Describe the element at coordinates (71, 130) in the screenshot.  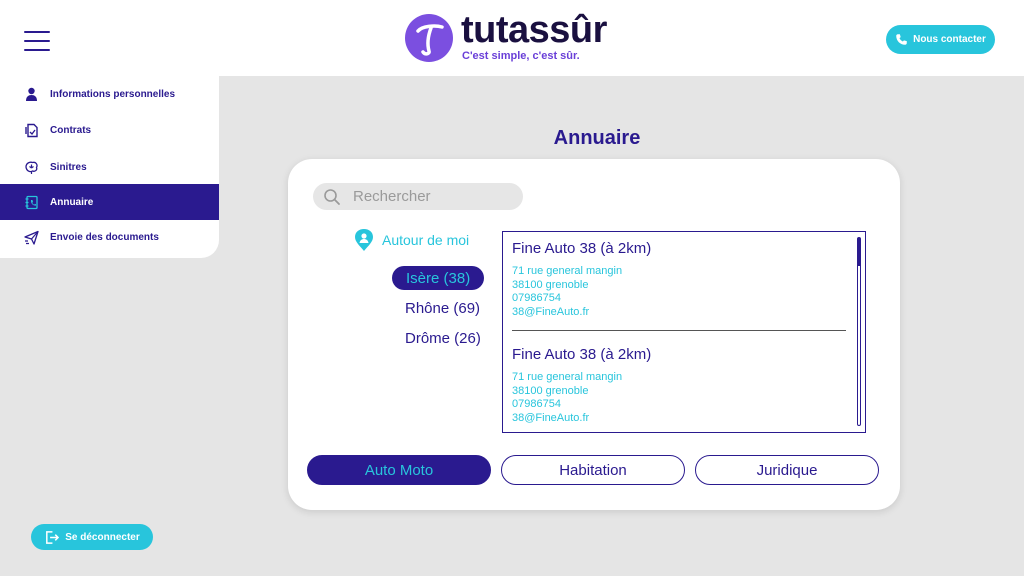
I see `sidebar-item-label: Contrats` at that location.